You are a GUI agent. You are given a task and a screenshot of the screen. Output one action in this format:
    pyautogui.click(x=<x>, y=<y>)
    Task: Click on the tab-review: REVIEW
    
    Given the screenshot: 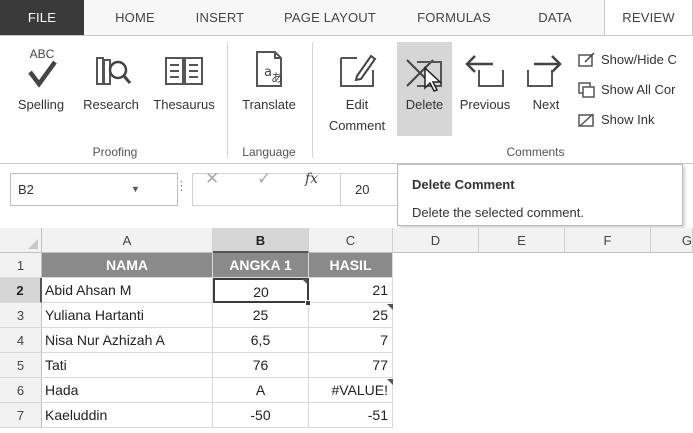 What is the action you would take?
    pyautogui.click(x=648, y=18)
    